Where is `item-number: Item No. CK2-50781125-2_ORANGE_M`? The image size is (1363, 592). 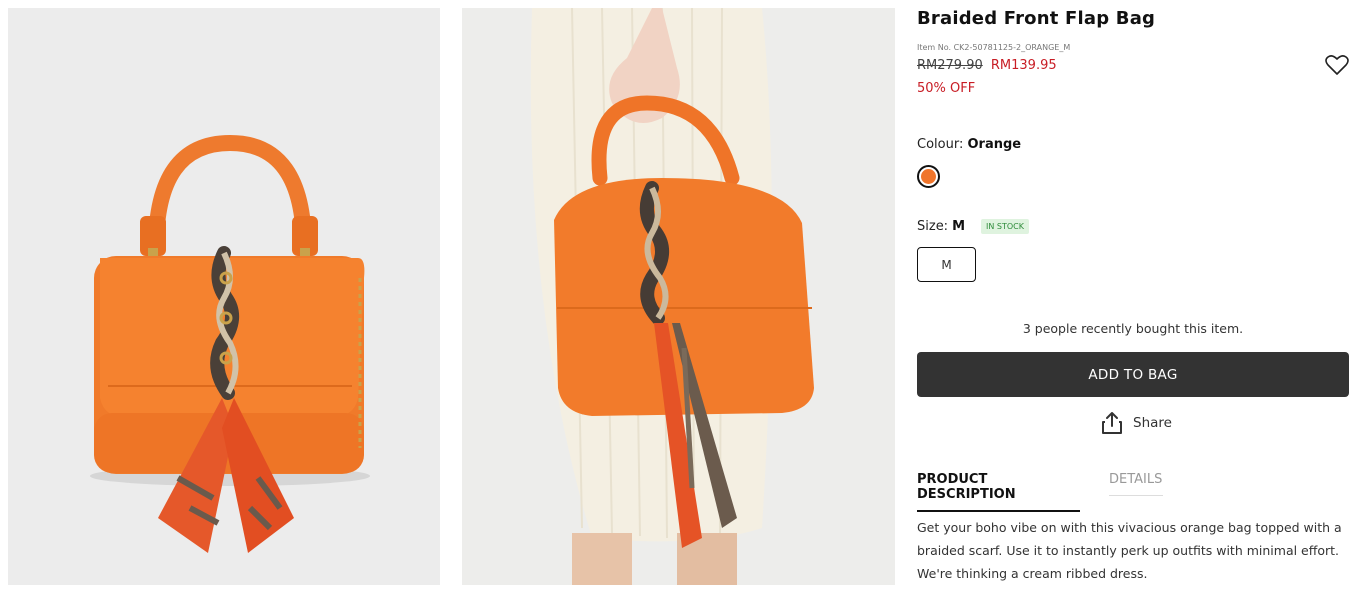
item-number: Item No. CK2-50781125-2_ORANGE_M is located at coordinates (994, 47).